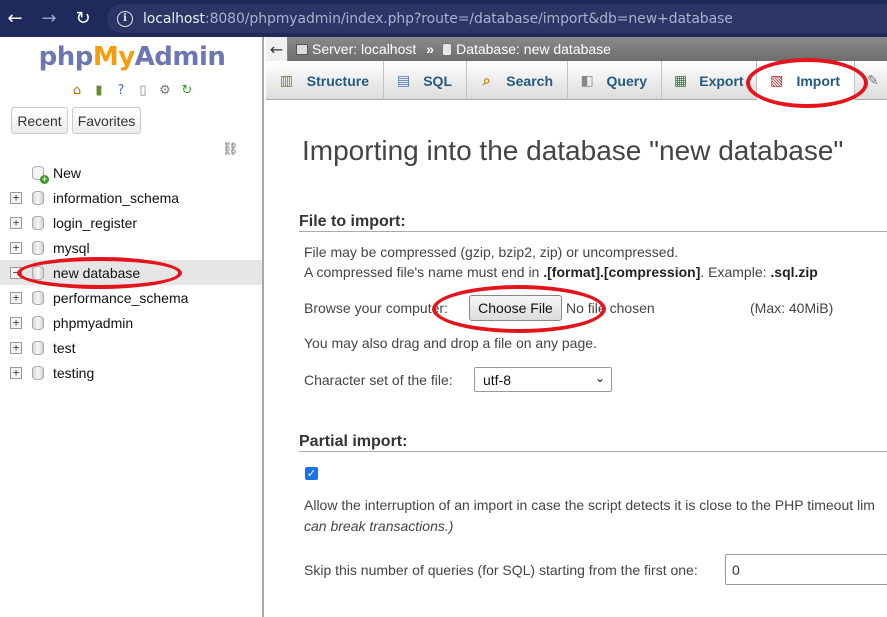  What do you see at coordinates (424, 272) in the screenshot?
I see `filename-note-prefix: A compressed file's name must end in` at bounding box center [424, 272].